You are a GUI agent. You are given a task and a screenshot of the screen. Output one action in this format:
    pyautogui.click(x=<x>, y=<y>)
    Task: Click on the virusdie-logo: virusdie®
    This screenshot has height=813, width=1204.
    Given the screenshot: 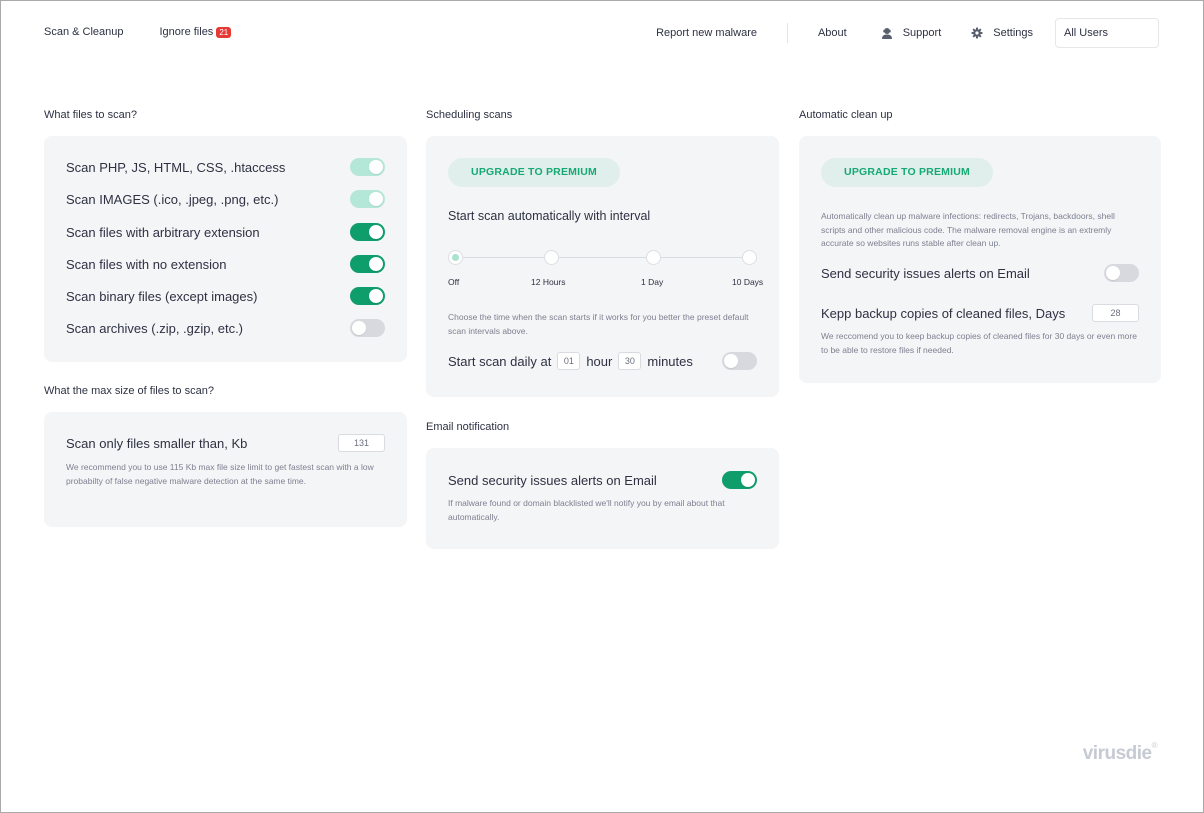 What is the action you would take?
    pyautogui.click(x=1120, y=753)
    